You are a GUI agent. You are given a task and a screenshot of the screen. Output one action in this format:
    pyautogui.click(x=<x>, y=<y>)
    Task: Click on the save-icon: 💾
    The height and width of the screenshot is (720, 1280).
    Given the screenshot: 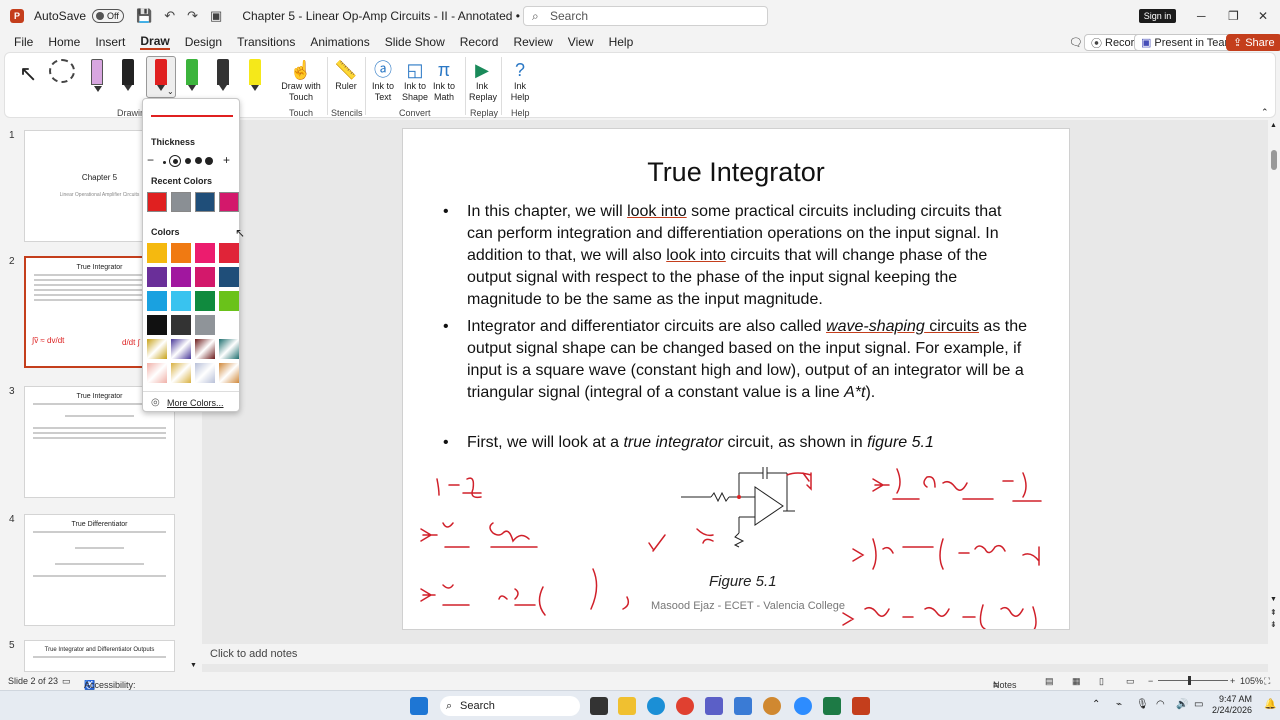 What is the action you would take?
    pyautogui.click(x=144, y=16)
    